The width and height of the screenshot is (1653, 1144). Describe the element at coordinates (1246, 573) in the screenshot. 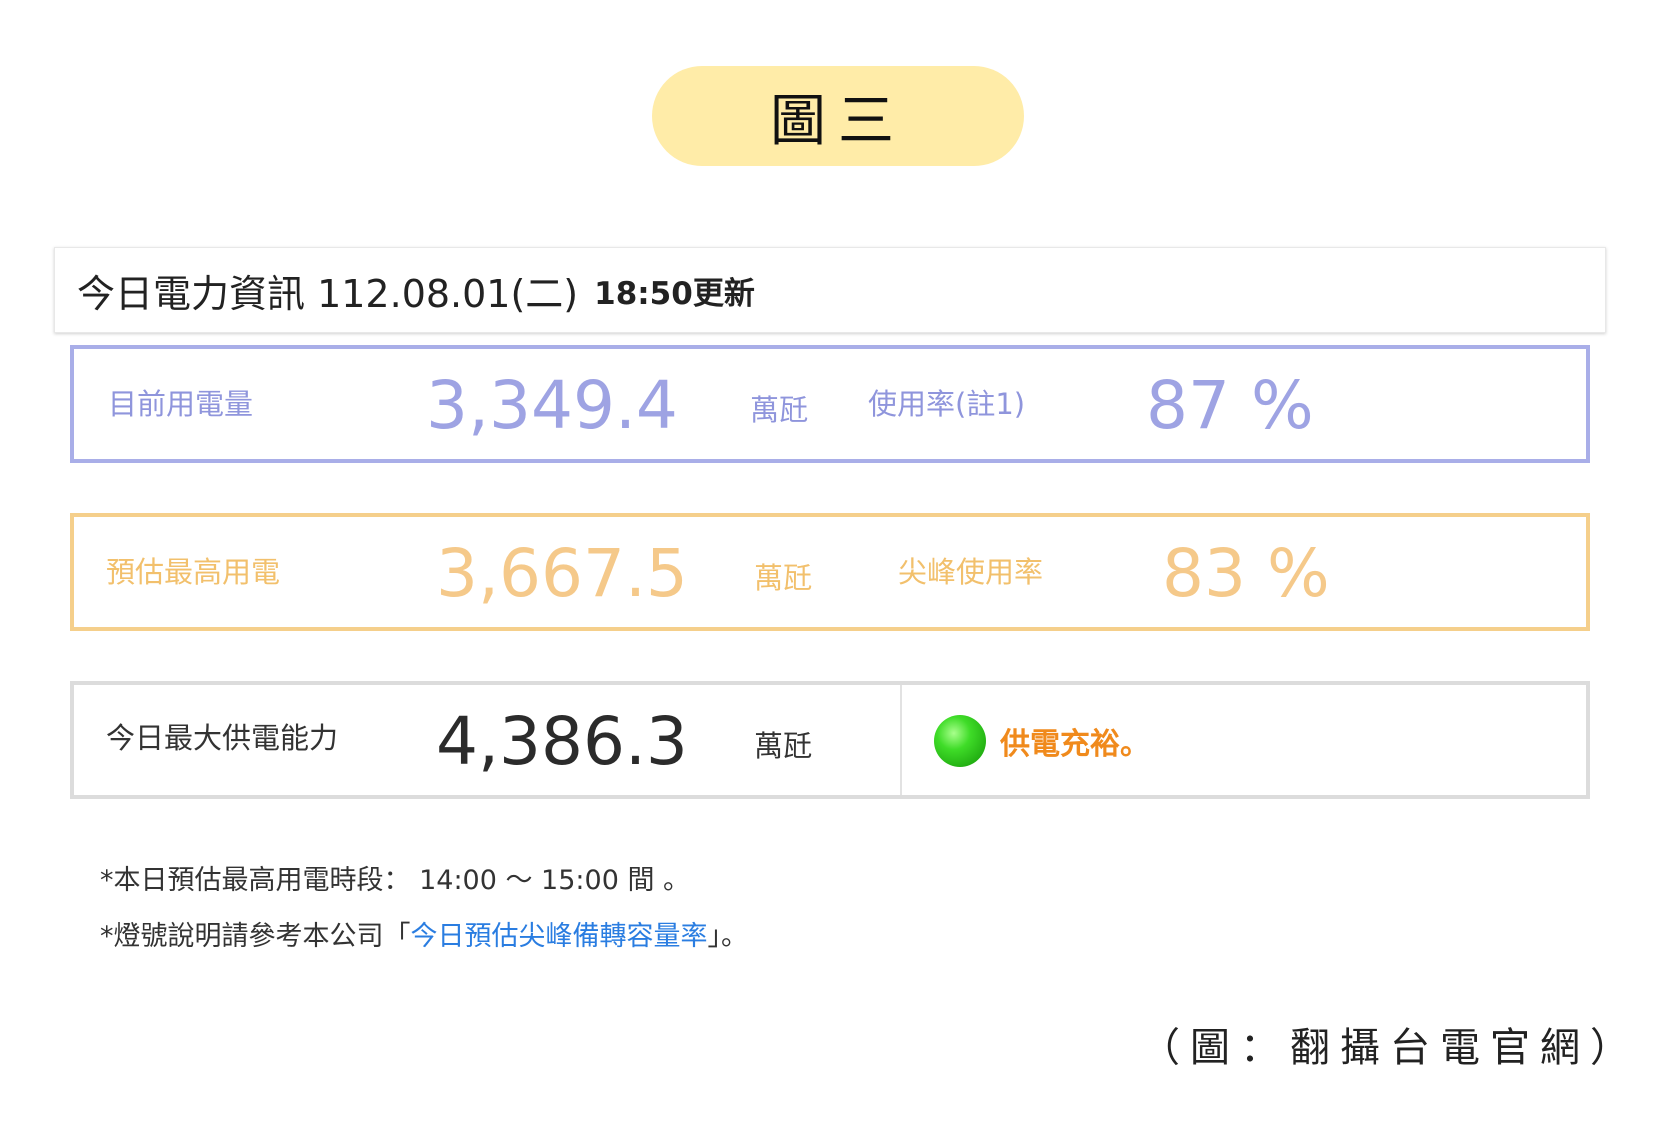

I see `peak-rate-value: 83 %` at that location.